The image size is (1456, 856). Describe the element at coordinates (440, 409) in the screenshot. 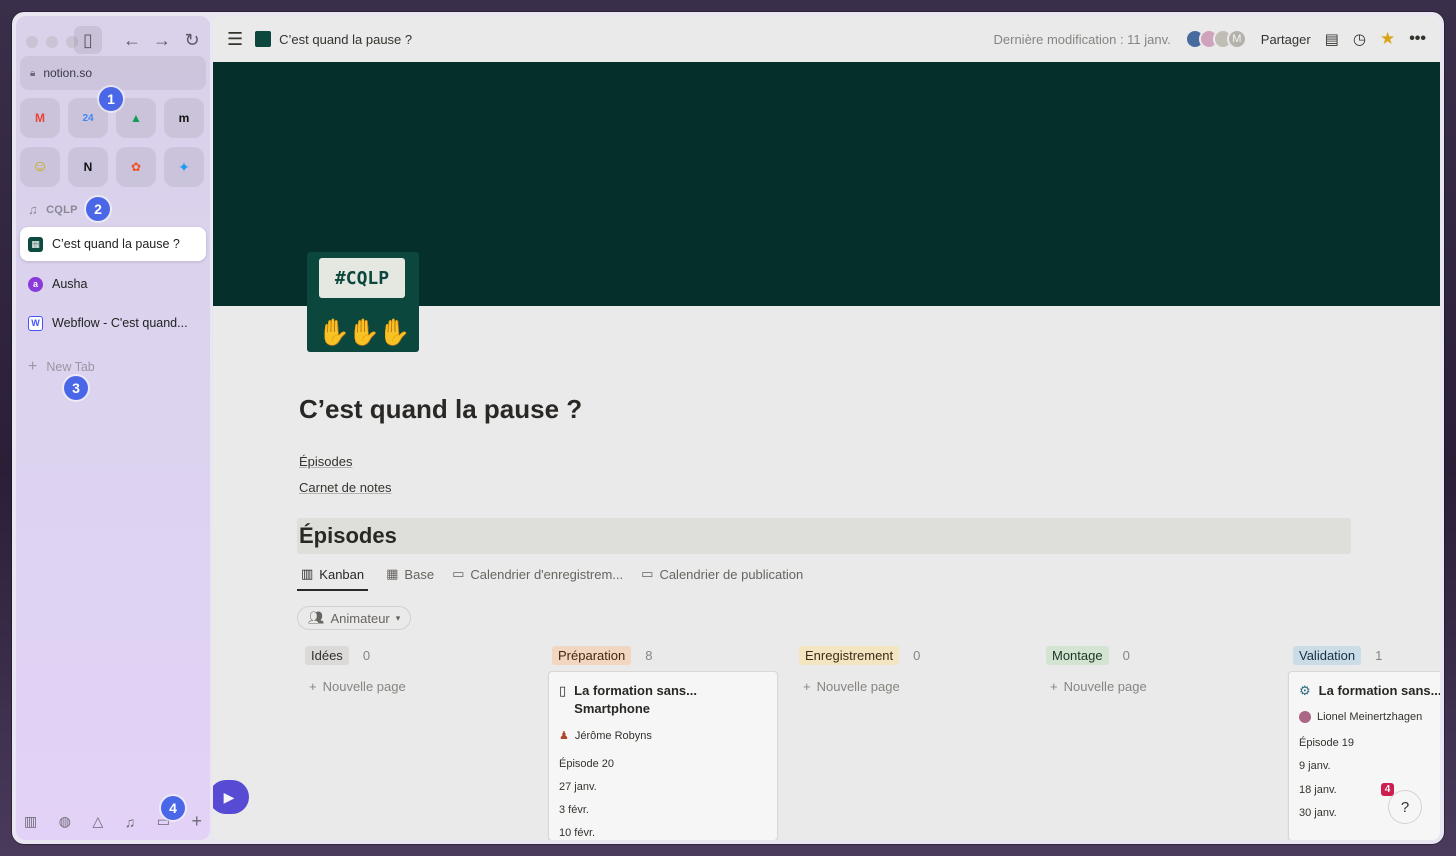

I see `page-title: C’est quand la pause ?` at that location.